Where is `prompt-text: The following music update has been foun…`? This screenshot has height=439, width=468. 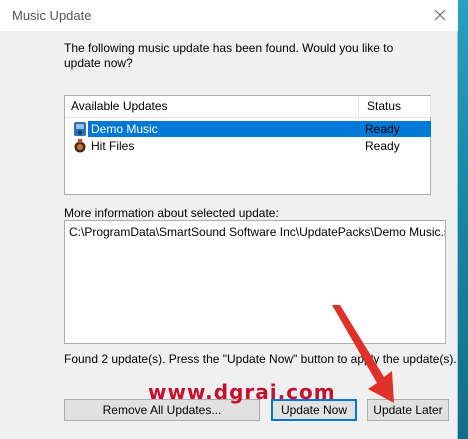 prompt-text: The following music update has been foun… is located at coordinates (229, 55).